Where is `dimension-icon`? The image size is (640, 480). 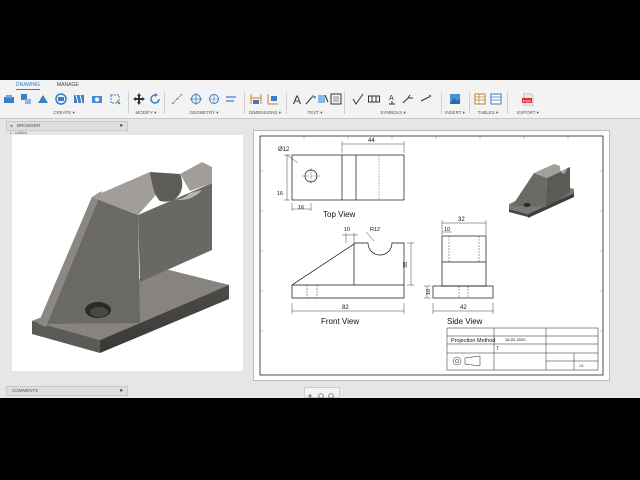 dimension-icon is located at coordinates (256, 99).